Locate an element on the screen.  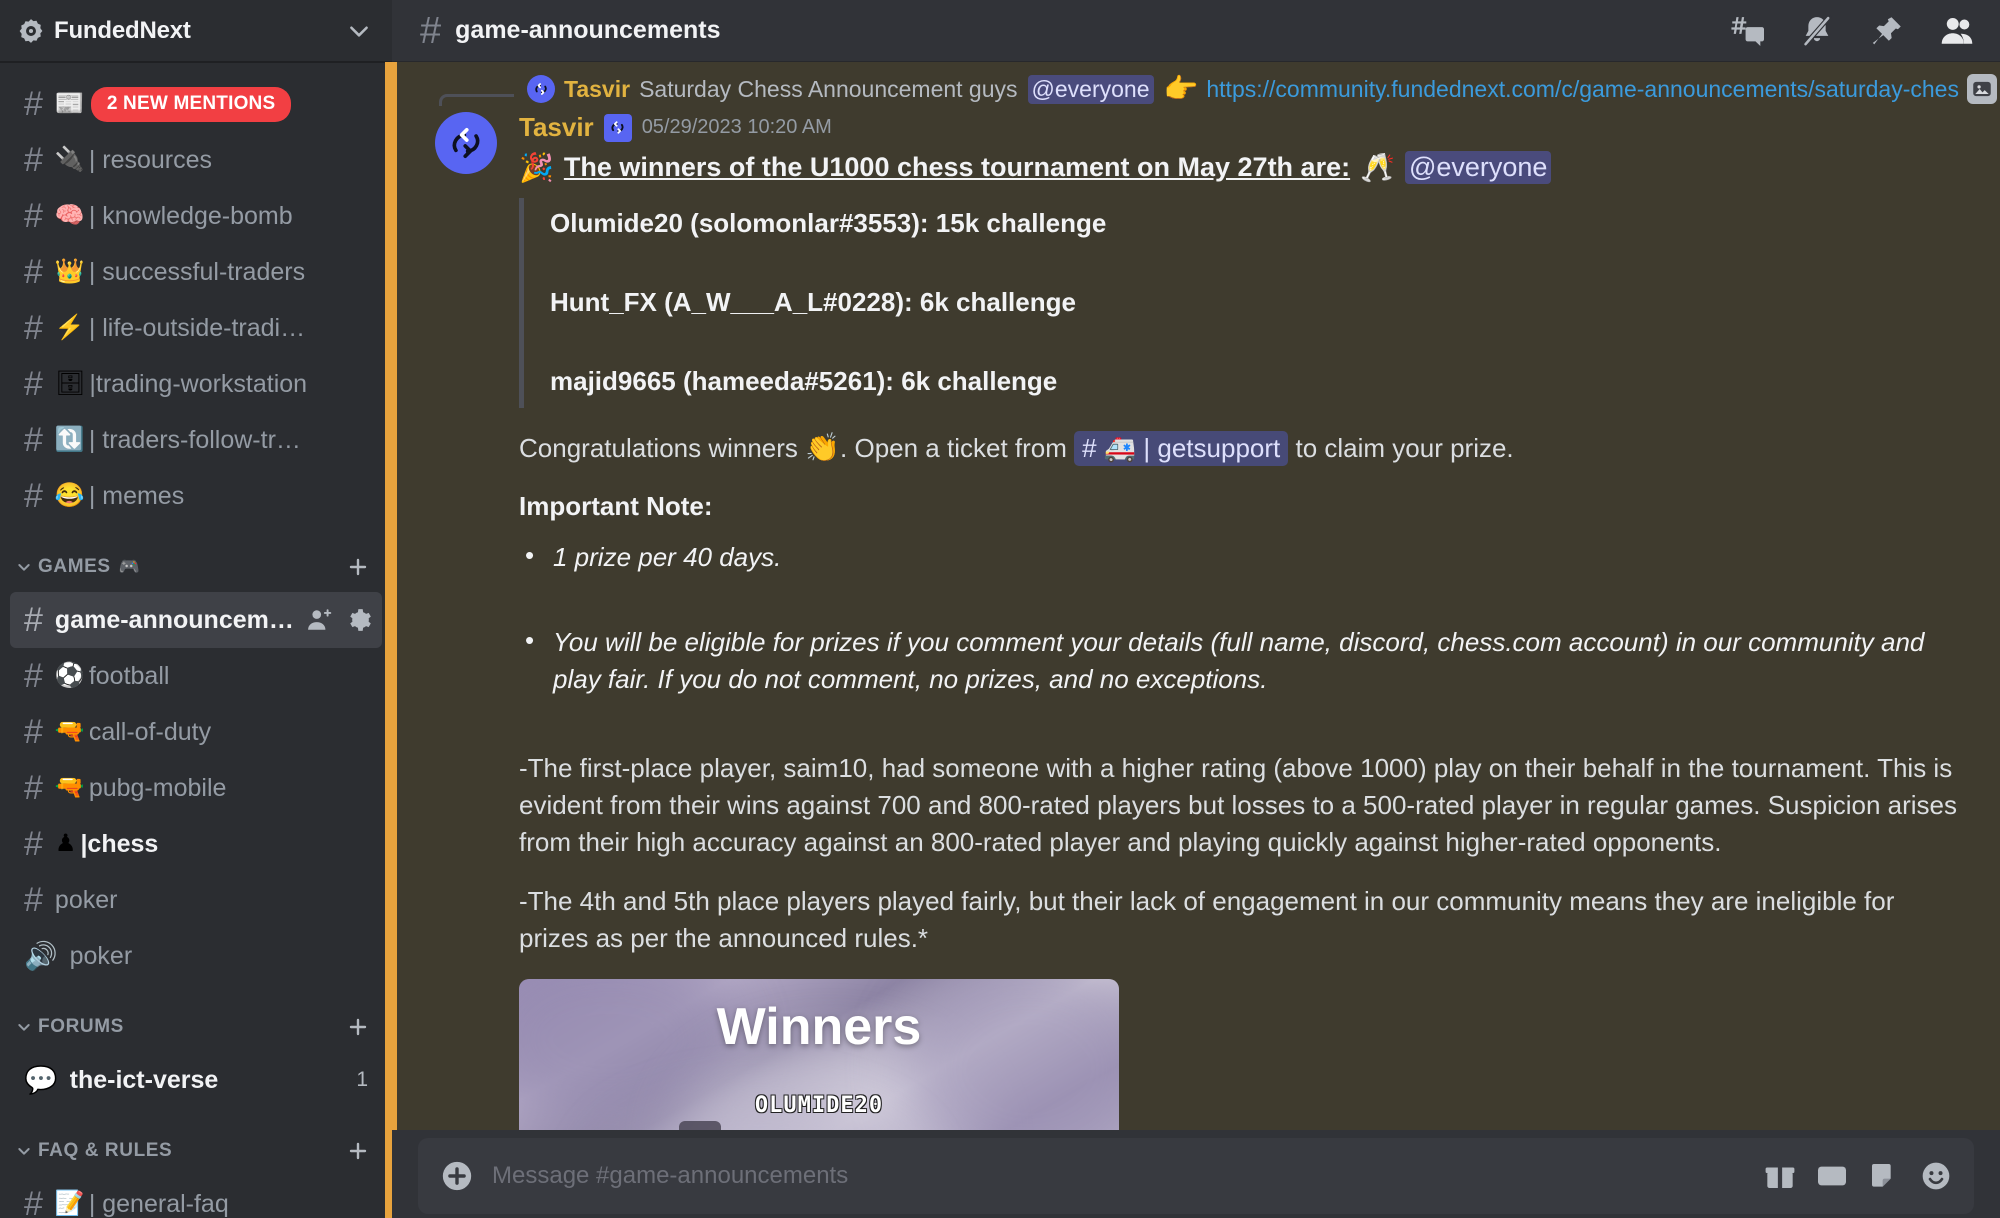
sidebar-item-general-faq: # 📝 | general-faq is located at coordinates (196, 1197).